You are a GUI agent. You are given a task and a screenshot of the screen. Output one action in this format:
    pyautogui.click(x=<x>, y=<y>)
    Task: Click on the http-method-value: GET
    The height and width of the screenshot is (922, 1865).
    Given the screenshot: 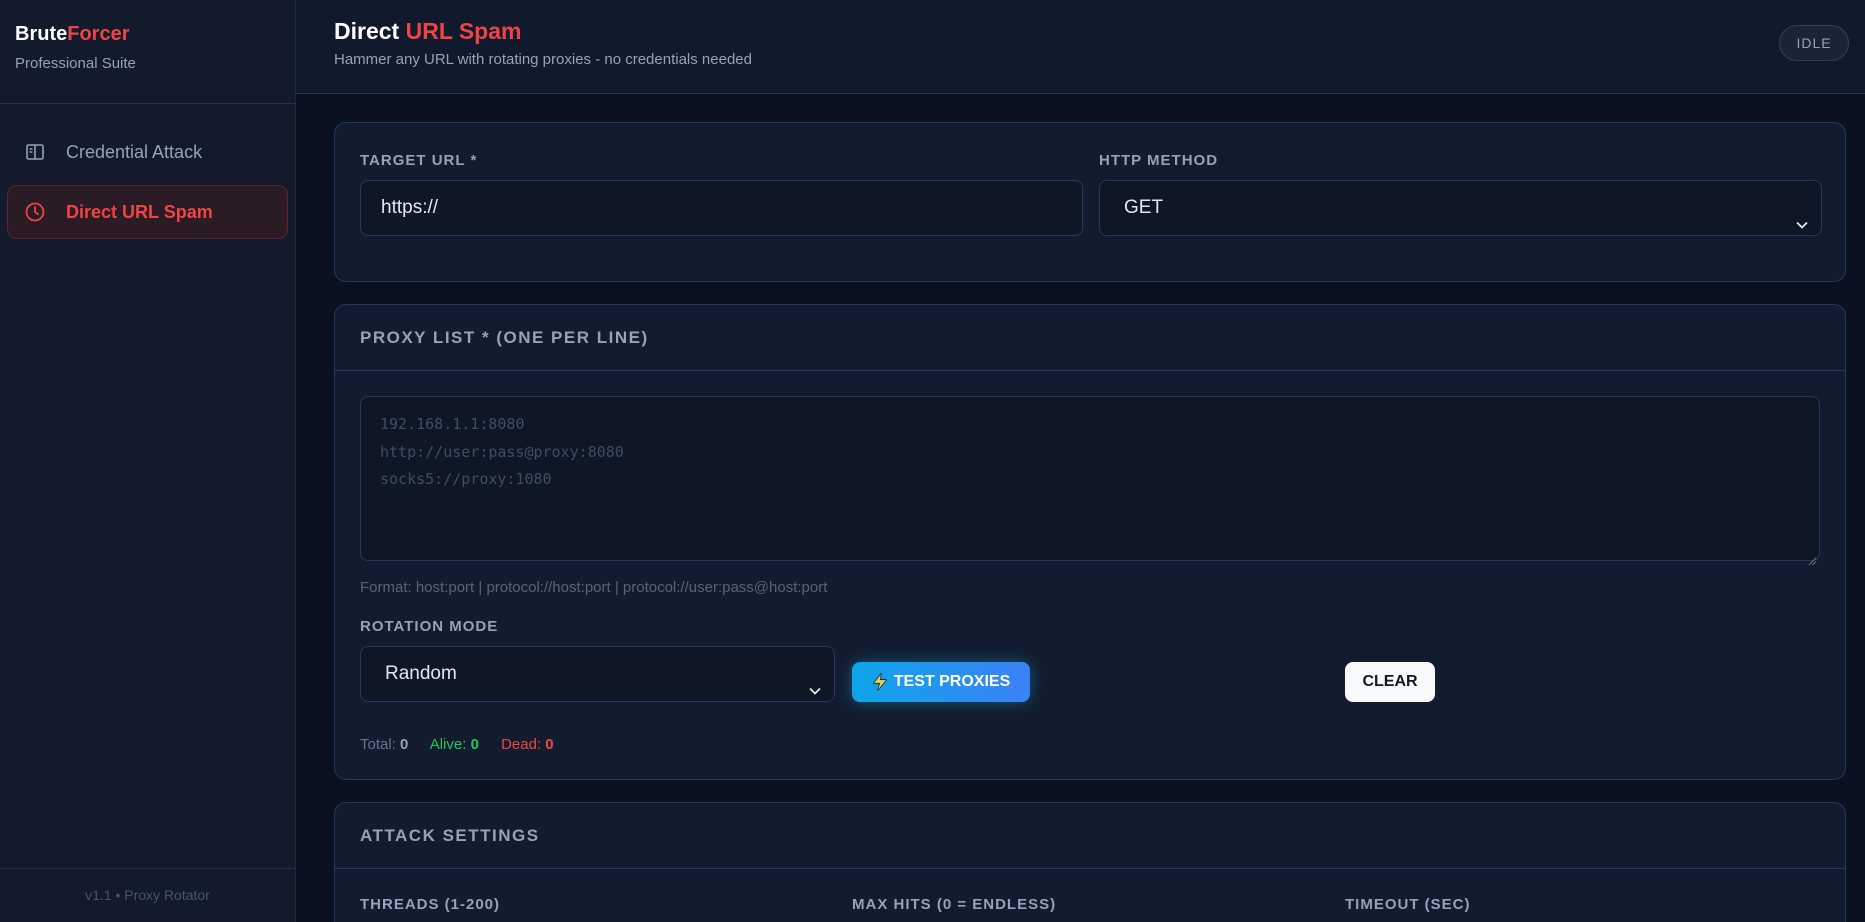 What is the action you would take?
    pyautogui.click(x=1144, y=207)
    